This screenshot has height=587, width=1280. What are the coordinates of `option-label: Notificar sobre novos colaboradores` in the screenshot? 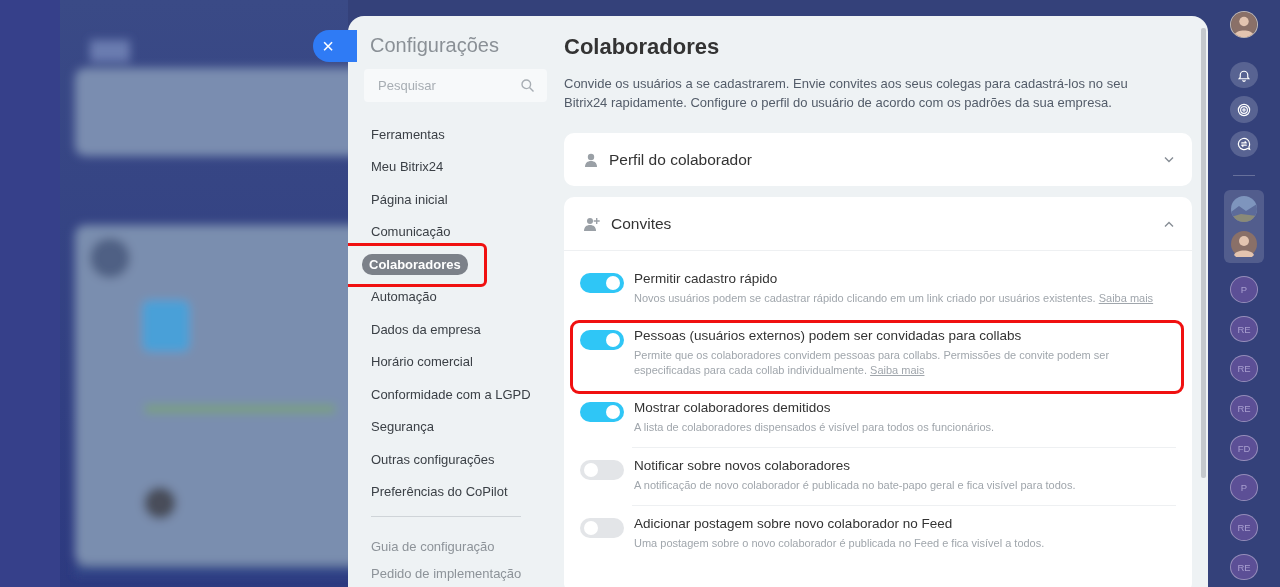 It's located at (743, 465).